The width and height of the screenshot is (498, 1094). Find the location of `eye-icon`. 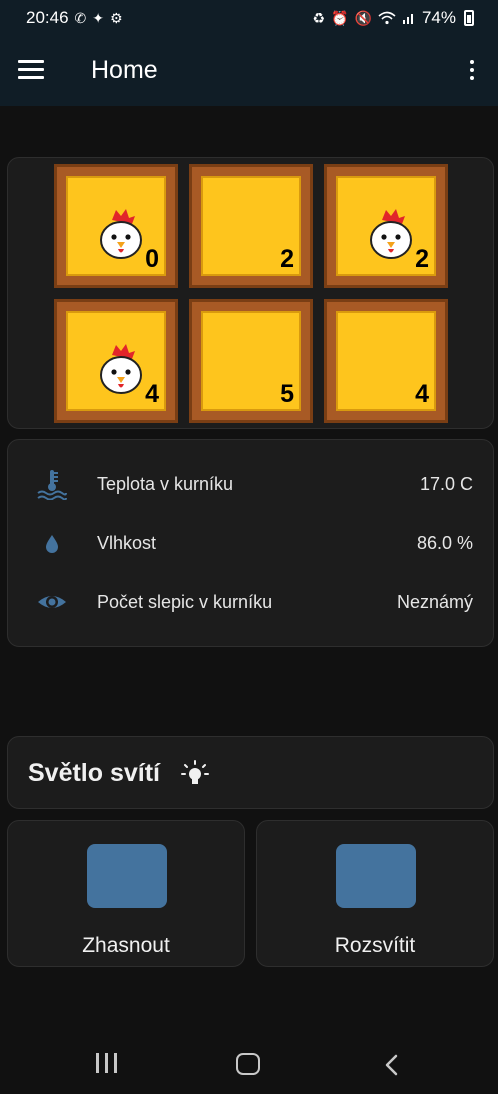

eye-icon is located at coordinates (52, 602).